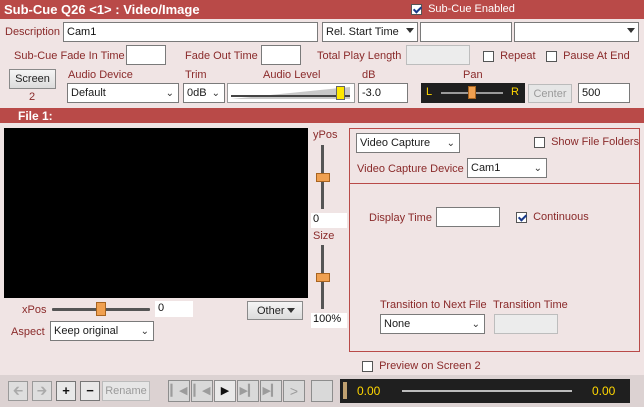  I want to click on pause-at-end-toggle: Pause At End, so click(588, 56).